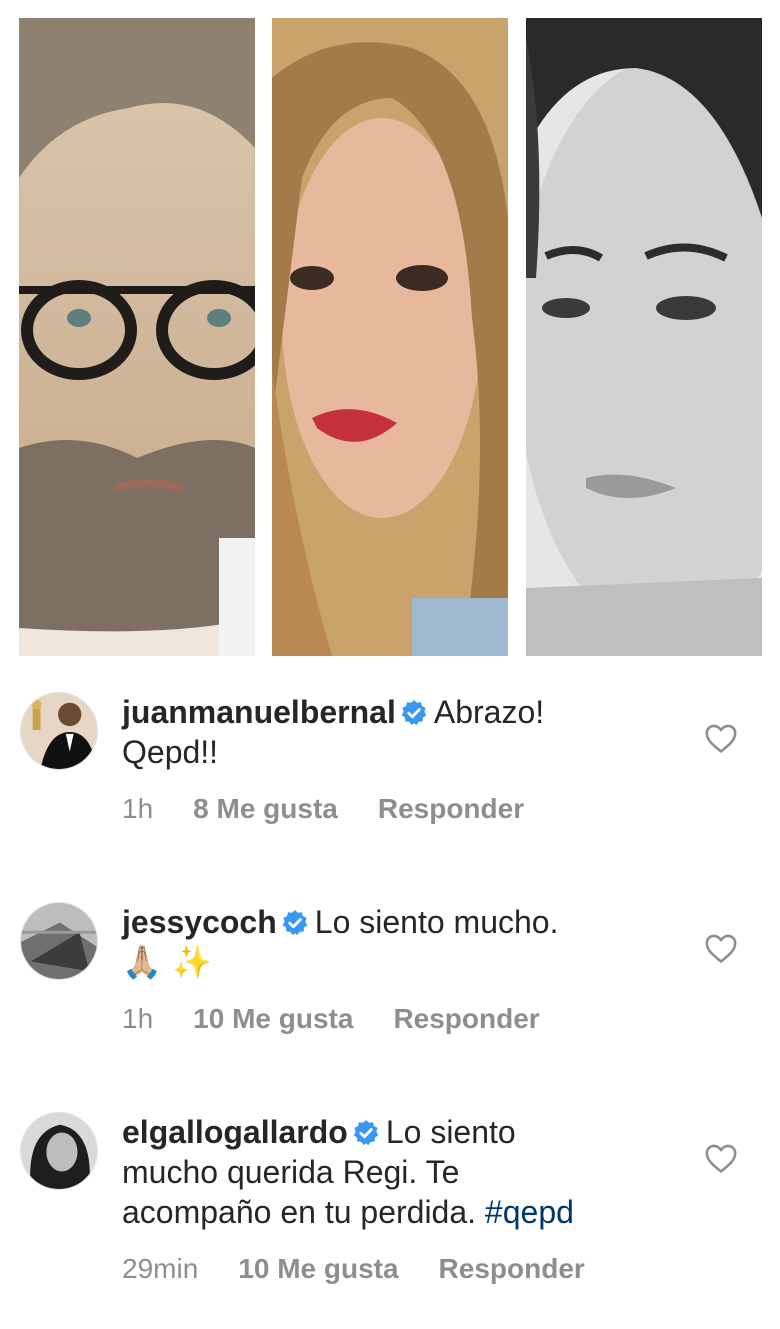 The width and height of the screenshot is (780, 1329). I want to click on photo-woman-curly-hair, so click(390, 337).